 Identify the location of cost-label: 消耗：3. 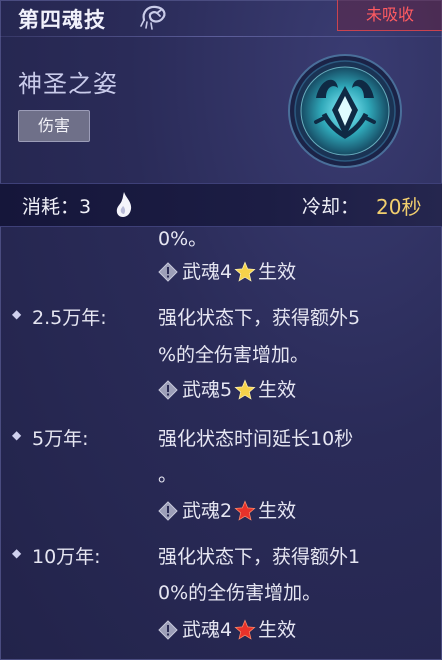
(57, 207).